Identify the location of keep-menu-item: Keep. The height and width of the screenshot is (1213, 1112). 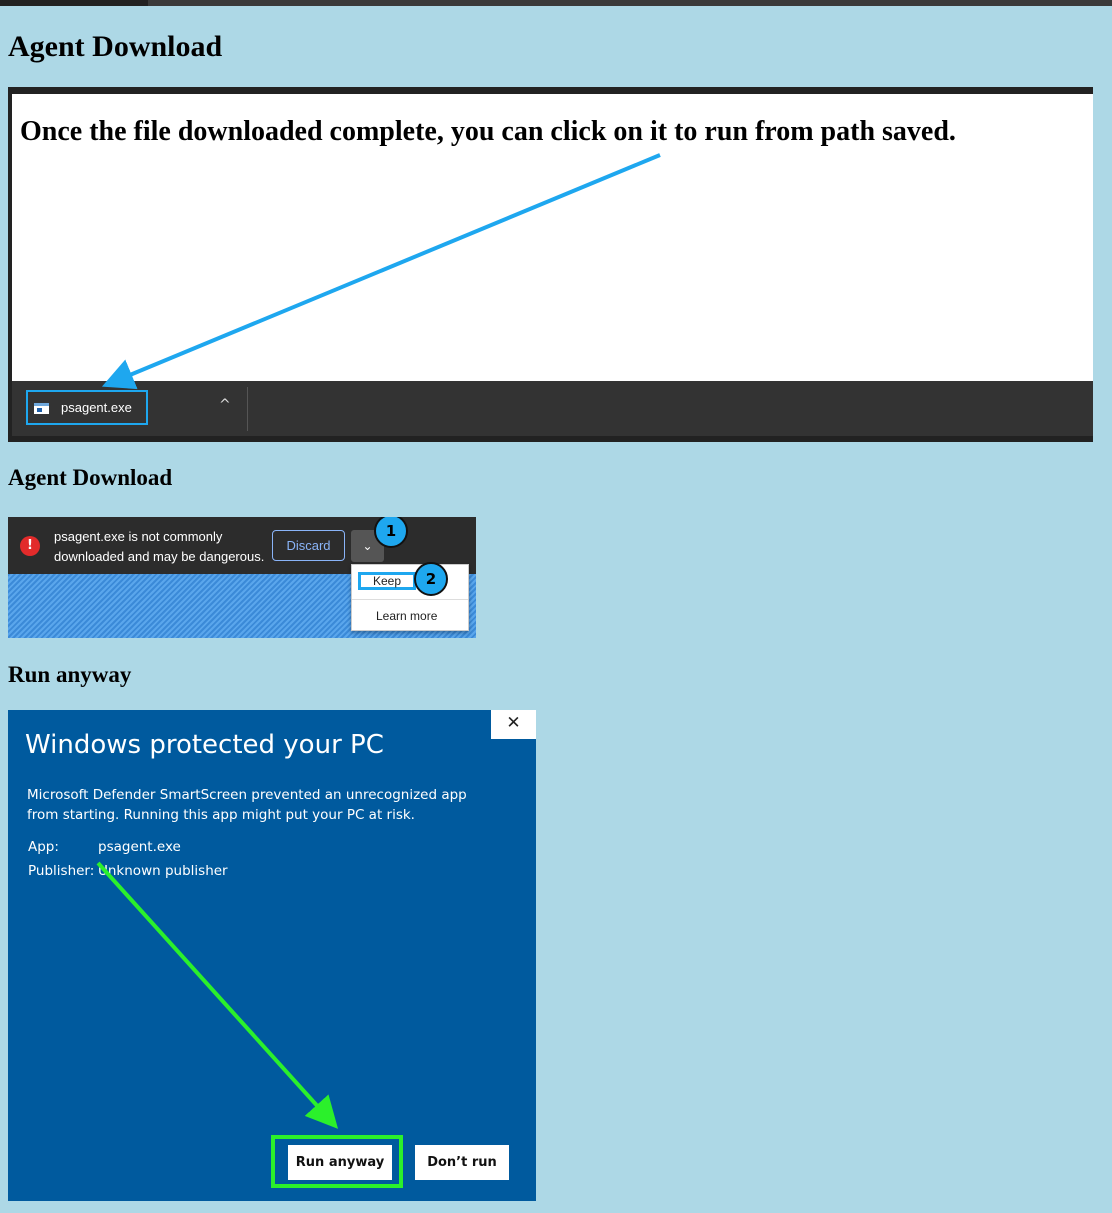
(387, 581).